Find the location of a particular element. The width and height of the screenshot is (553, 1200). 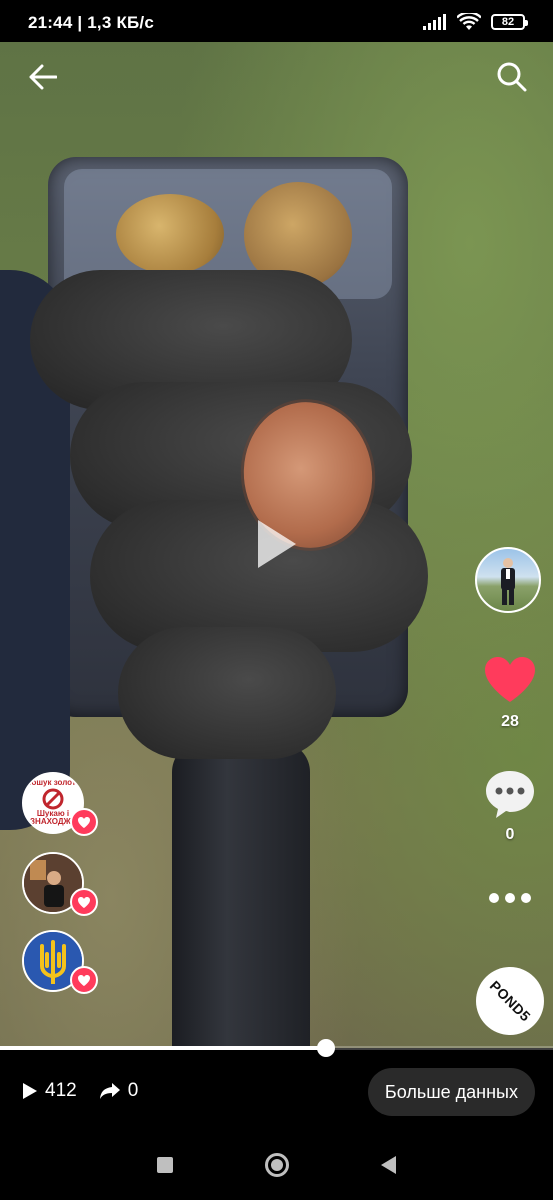

sound-disc-label: POND5 is located at coordinates (510, 1001).